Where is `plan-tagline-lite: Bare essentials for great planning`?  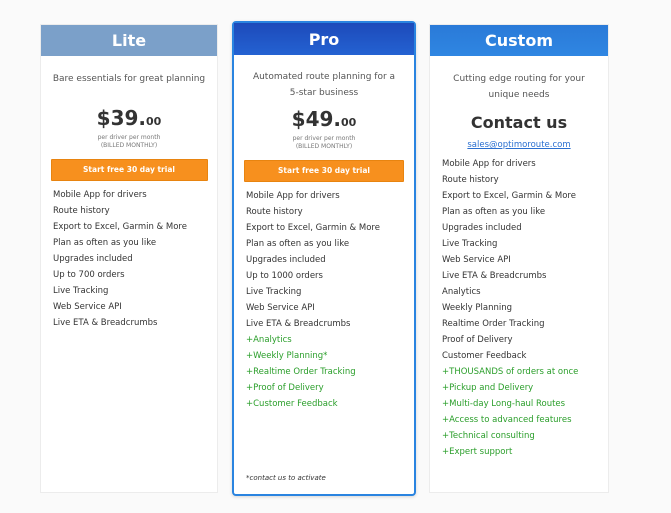 plan-tagline-lite: Bare essentials for great planning is located at coordinates (129, 79).